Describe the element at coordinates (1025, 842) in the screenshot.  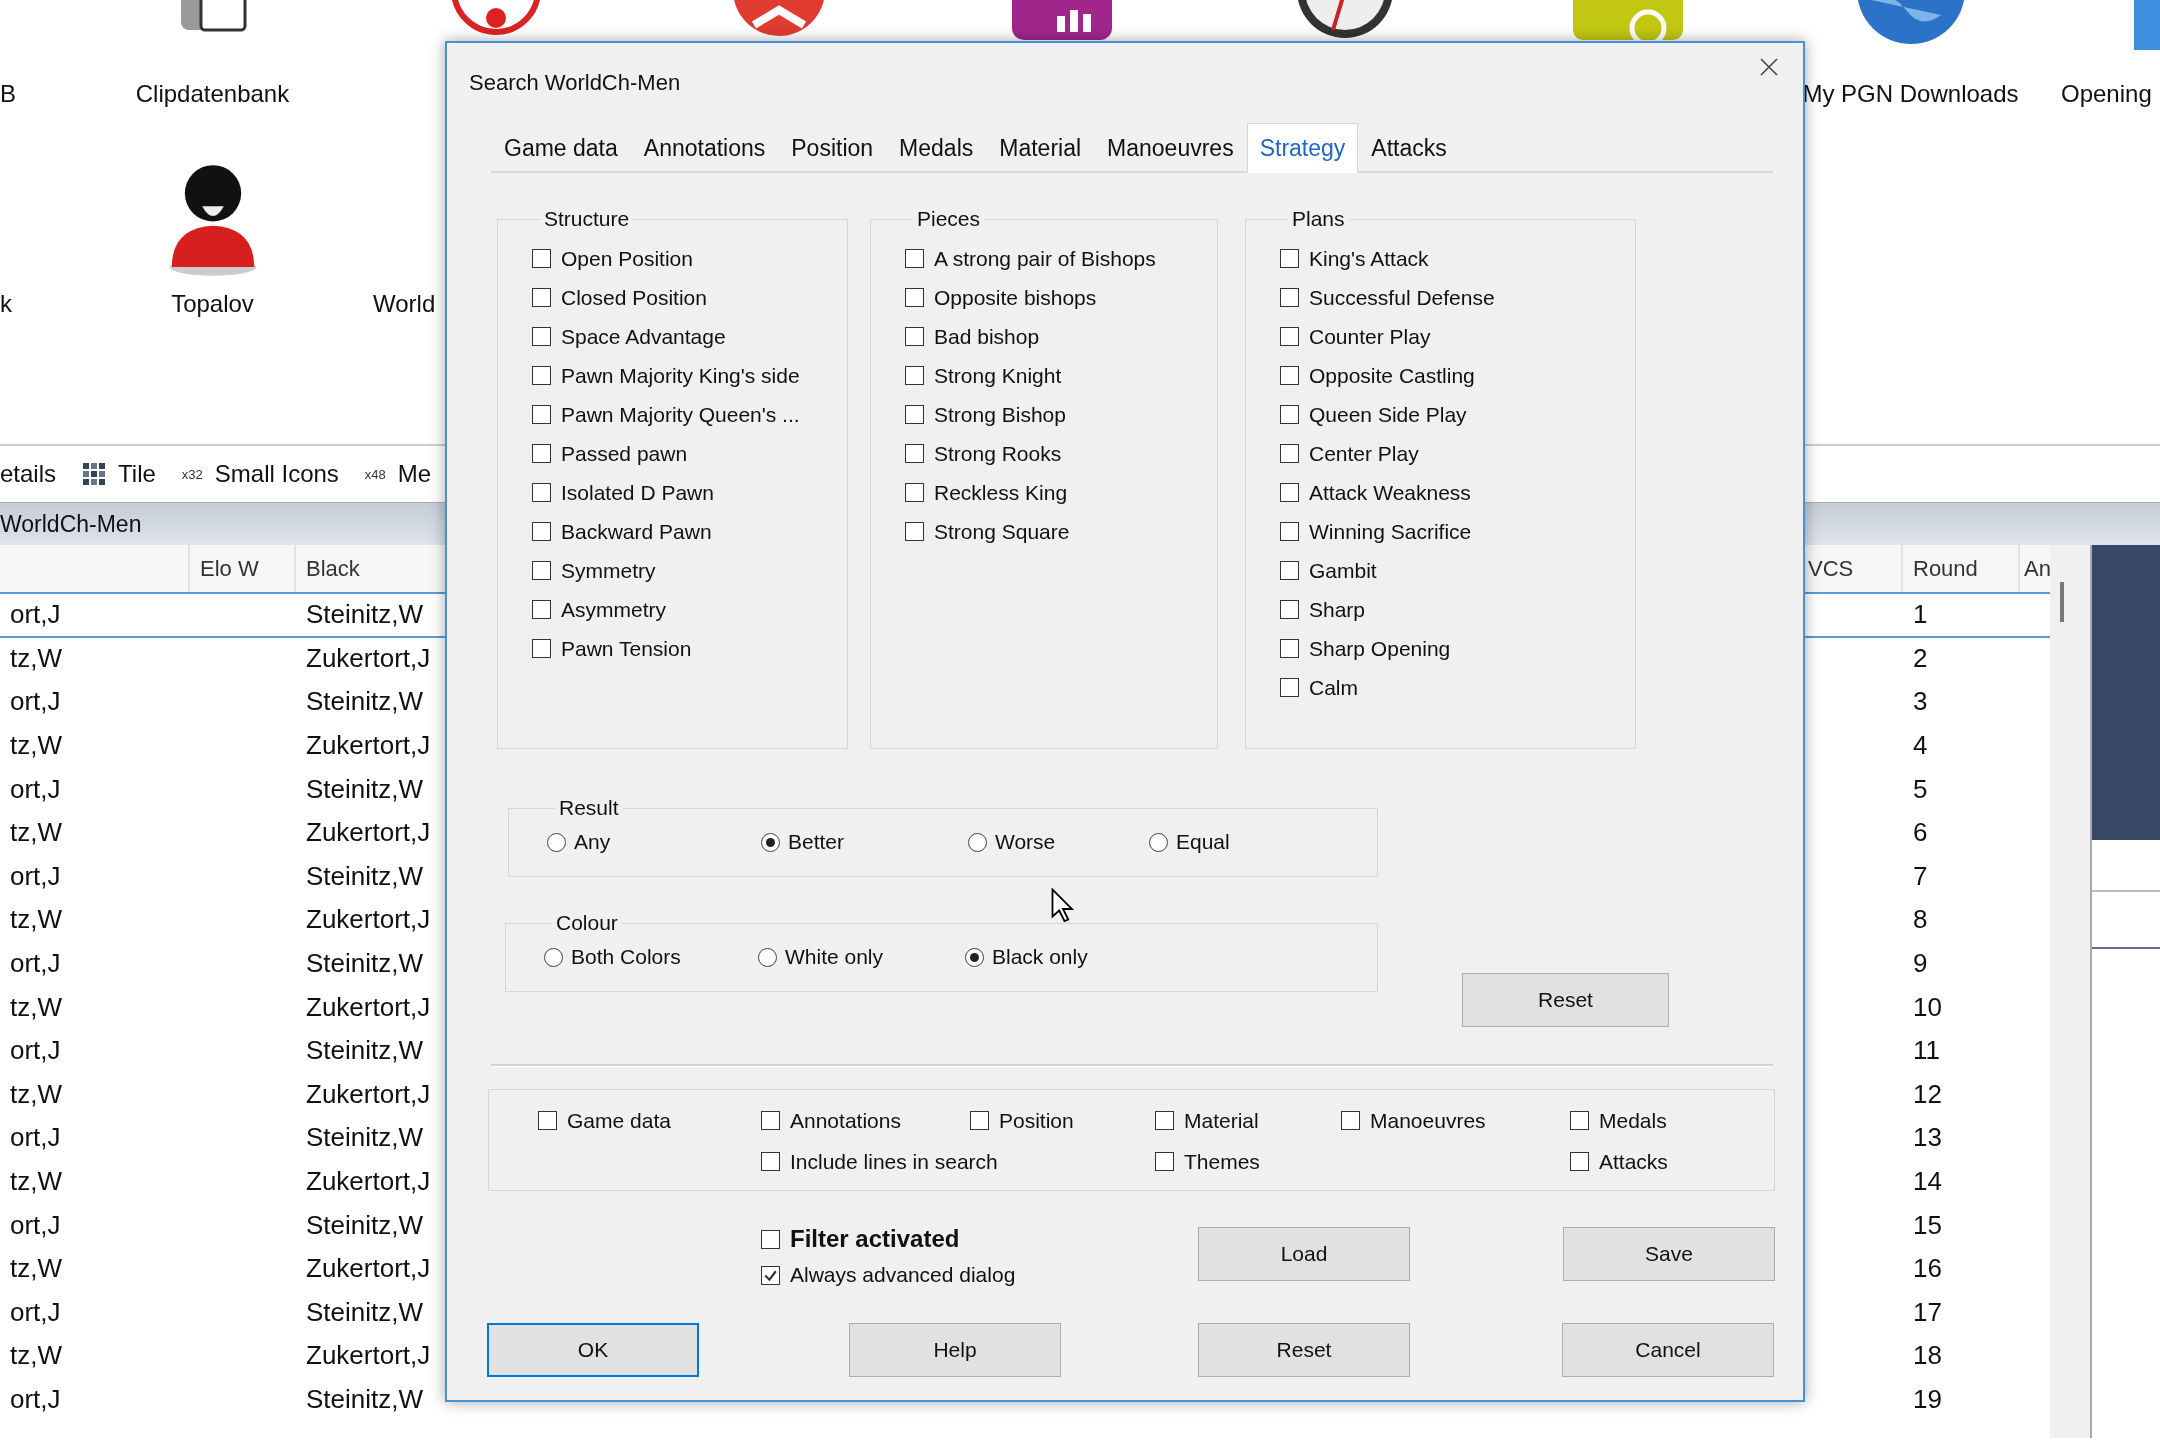
I see `radio-label: Worse` at that location.